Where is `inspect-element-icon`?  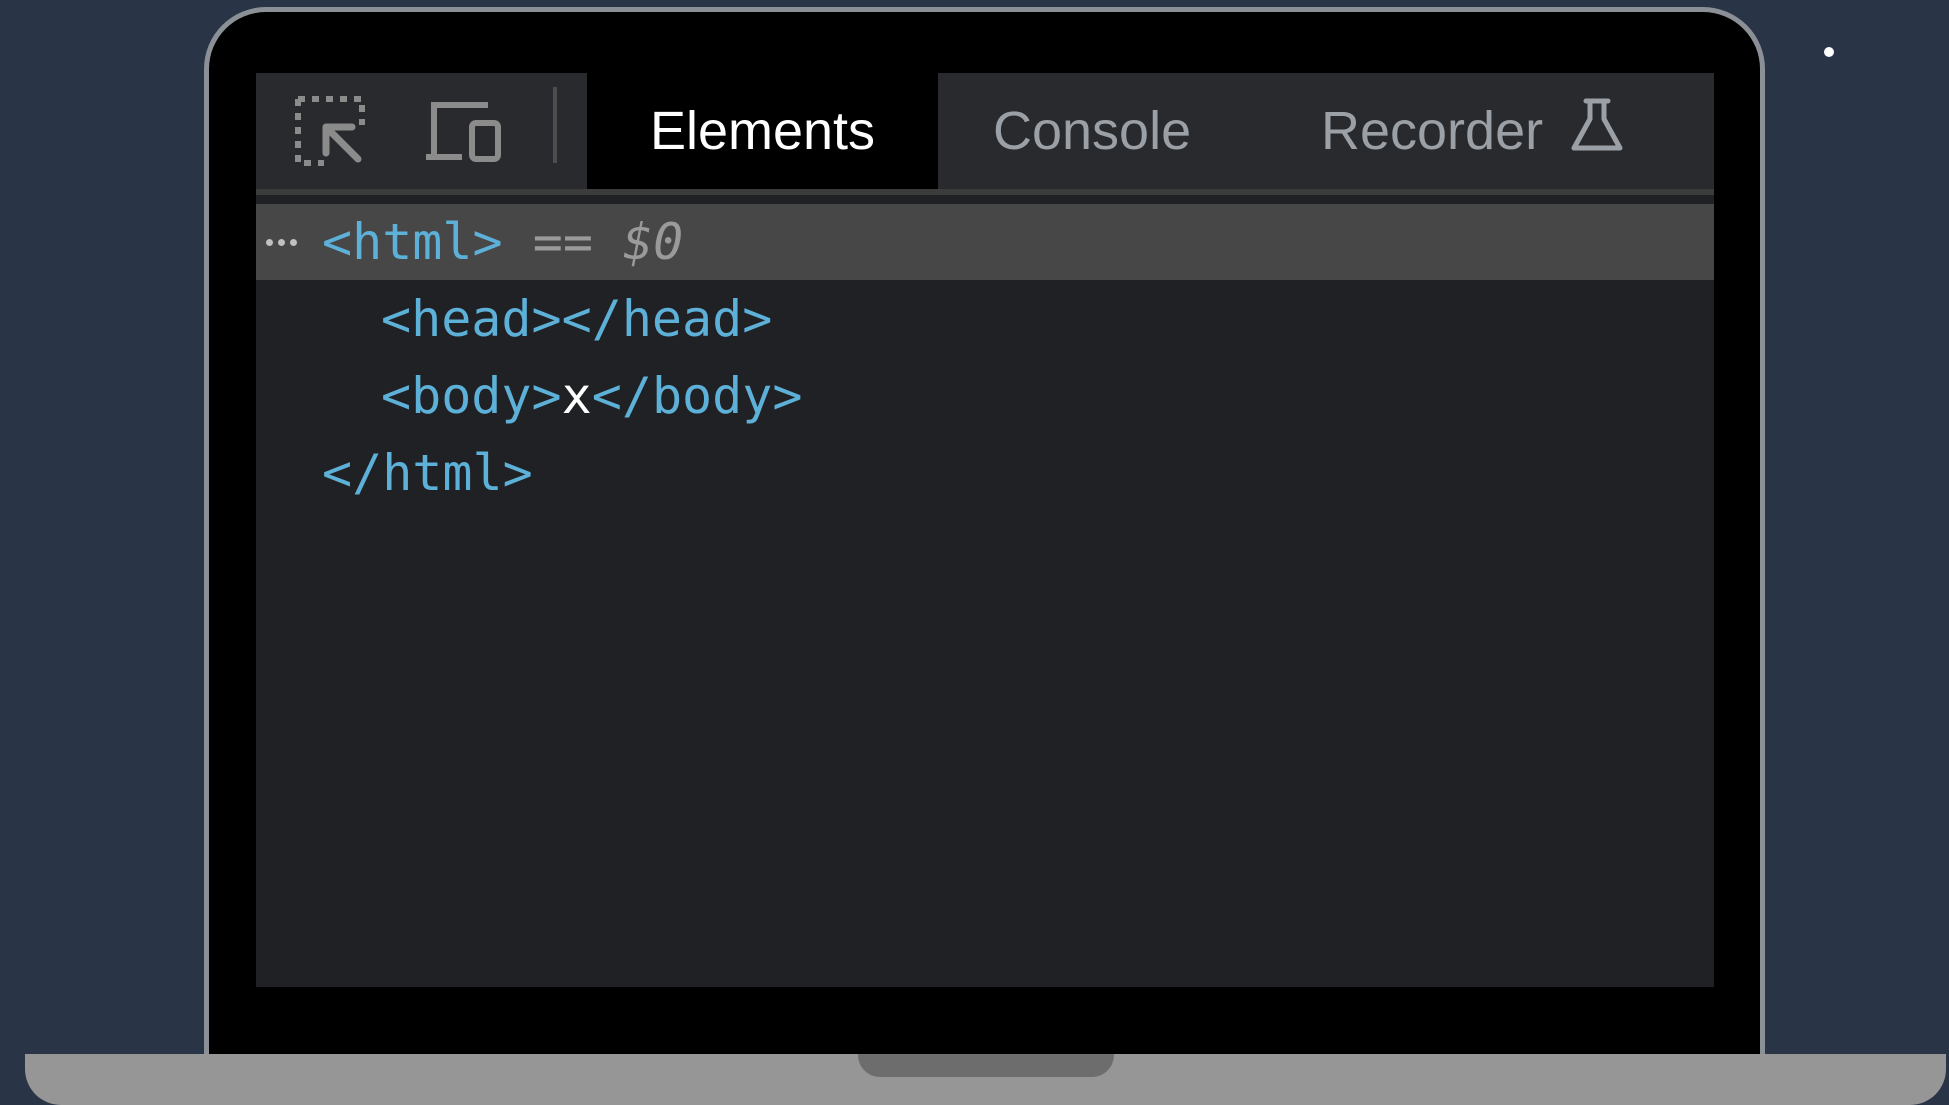
inspect-element-icon is located at coordinates (330, 131).